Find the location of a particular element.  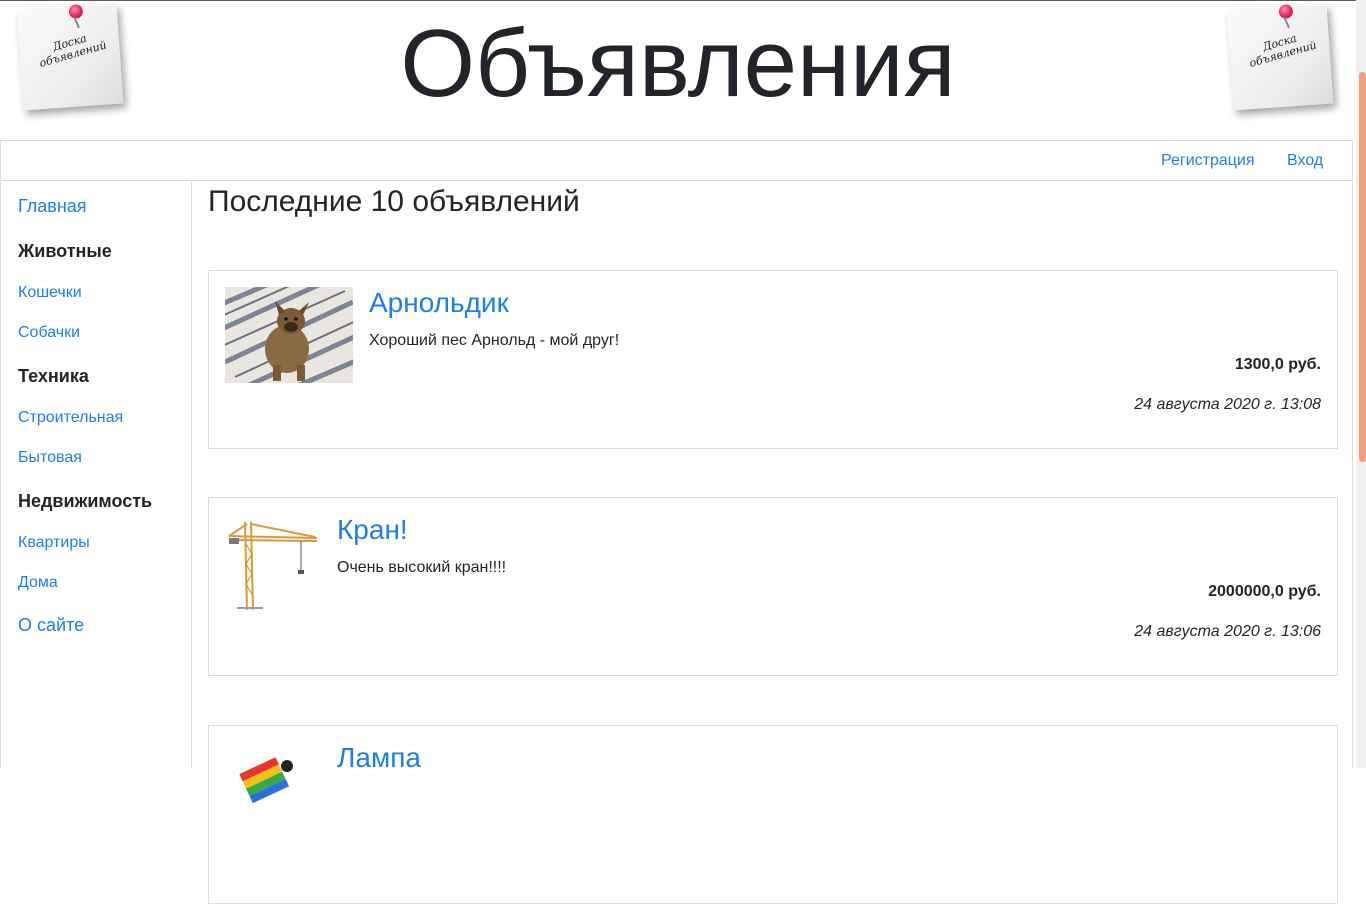

listing-price: 1300,0 руб. is located at coordinates (1277, 364).